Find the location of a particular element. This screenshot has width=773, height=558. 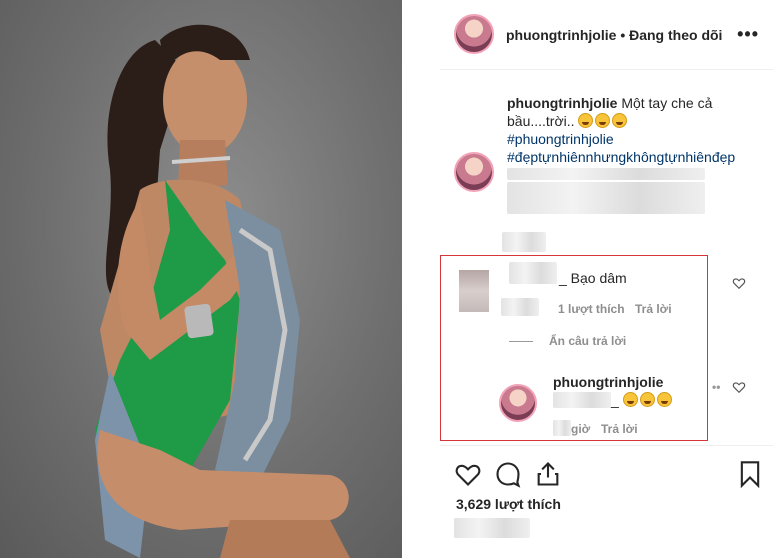

reply-reply-button: Trả lời is located at coordinates (619, 429).